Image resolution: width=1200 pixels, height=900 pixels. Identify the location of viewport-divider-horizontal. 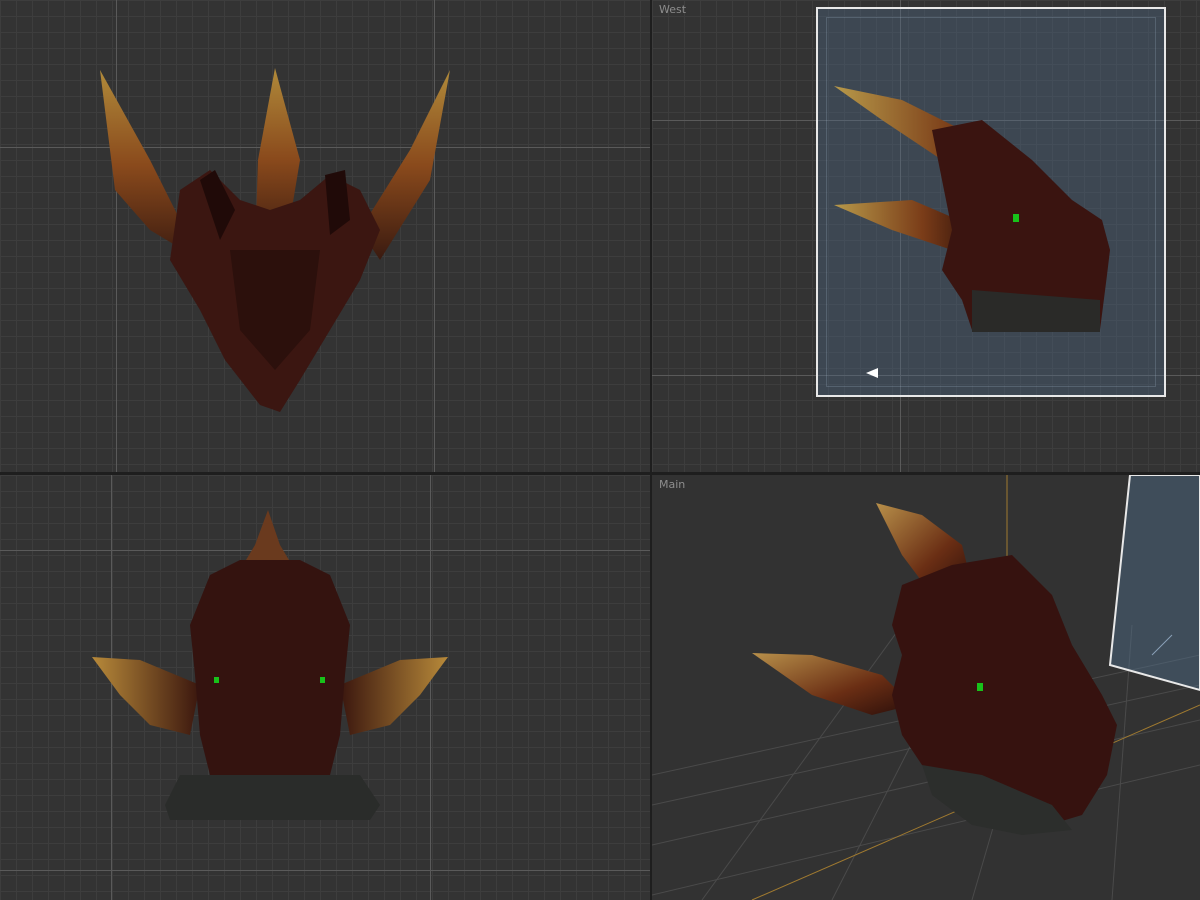
(600, 473).